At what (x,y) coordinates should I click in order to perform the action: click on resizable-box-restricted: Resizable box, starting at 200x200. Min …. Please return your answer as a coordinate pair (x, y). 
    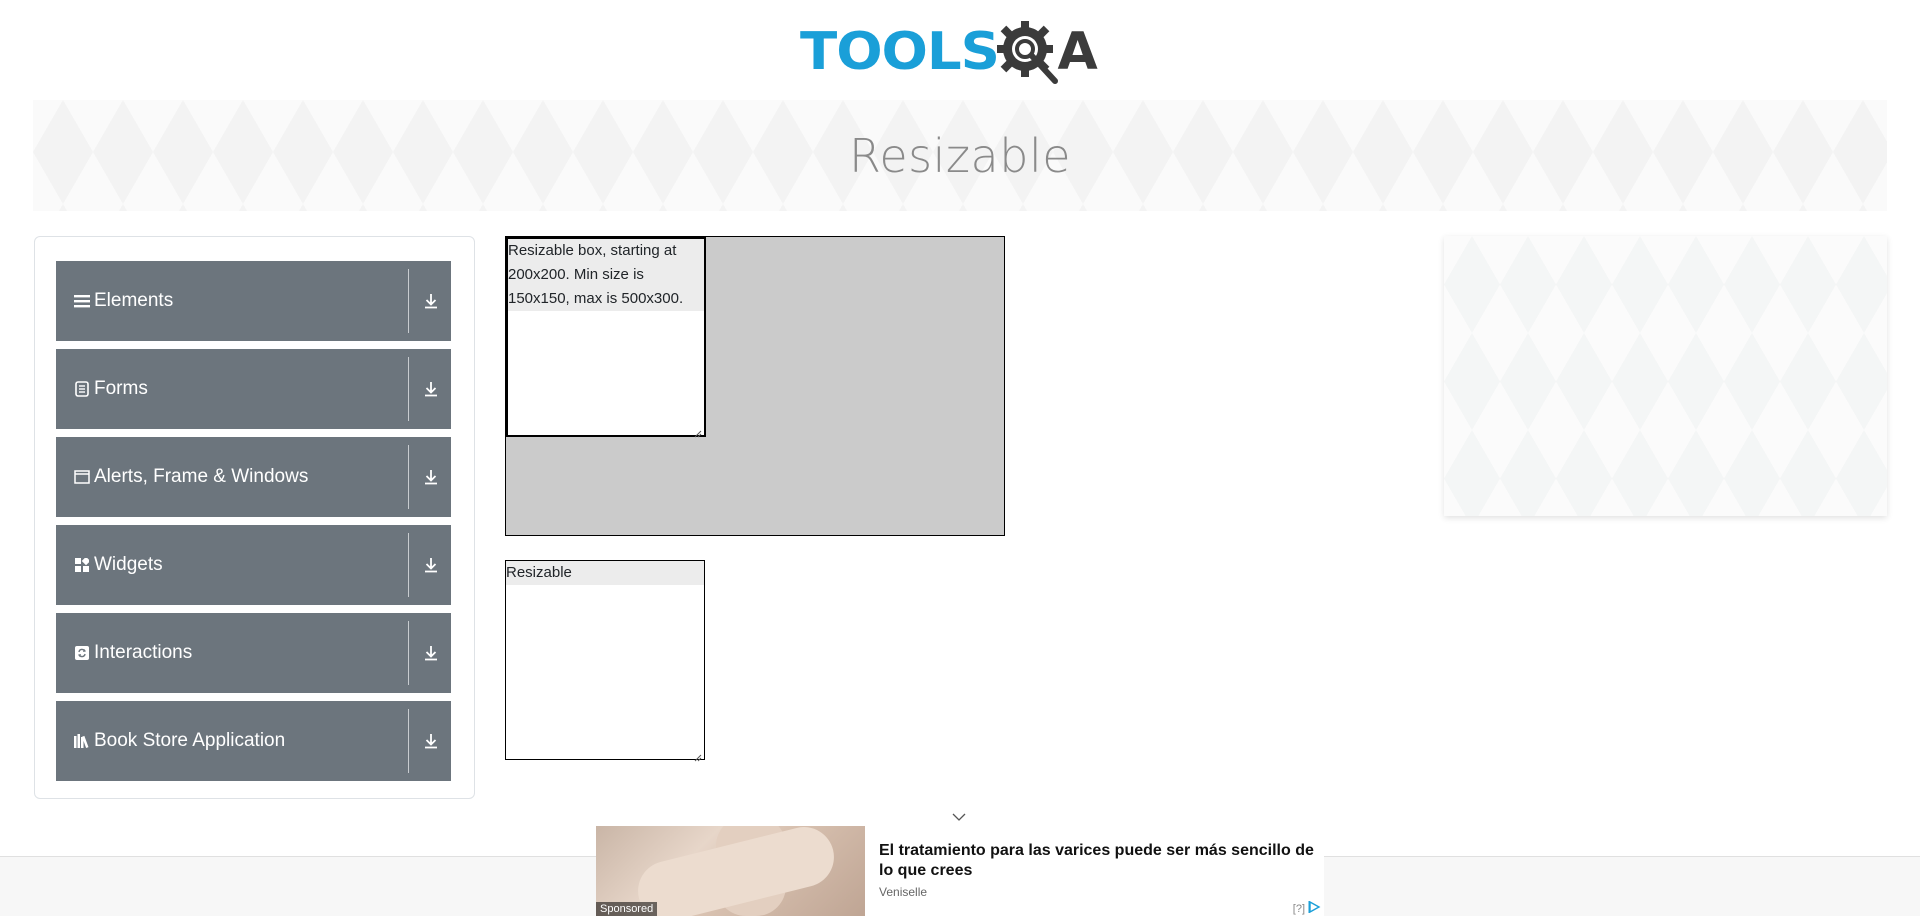
    Looking at the image, I should click on (606, 337).